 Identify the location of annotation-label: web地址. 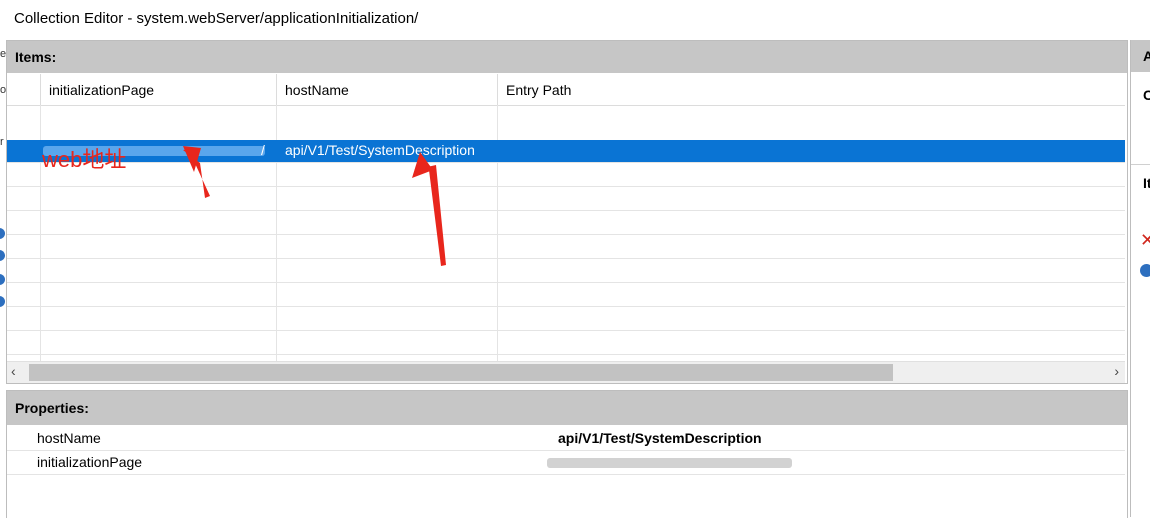
(84, 159).